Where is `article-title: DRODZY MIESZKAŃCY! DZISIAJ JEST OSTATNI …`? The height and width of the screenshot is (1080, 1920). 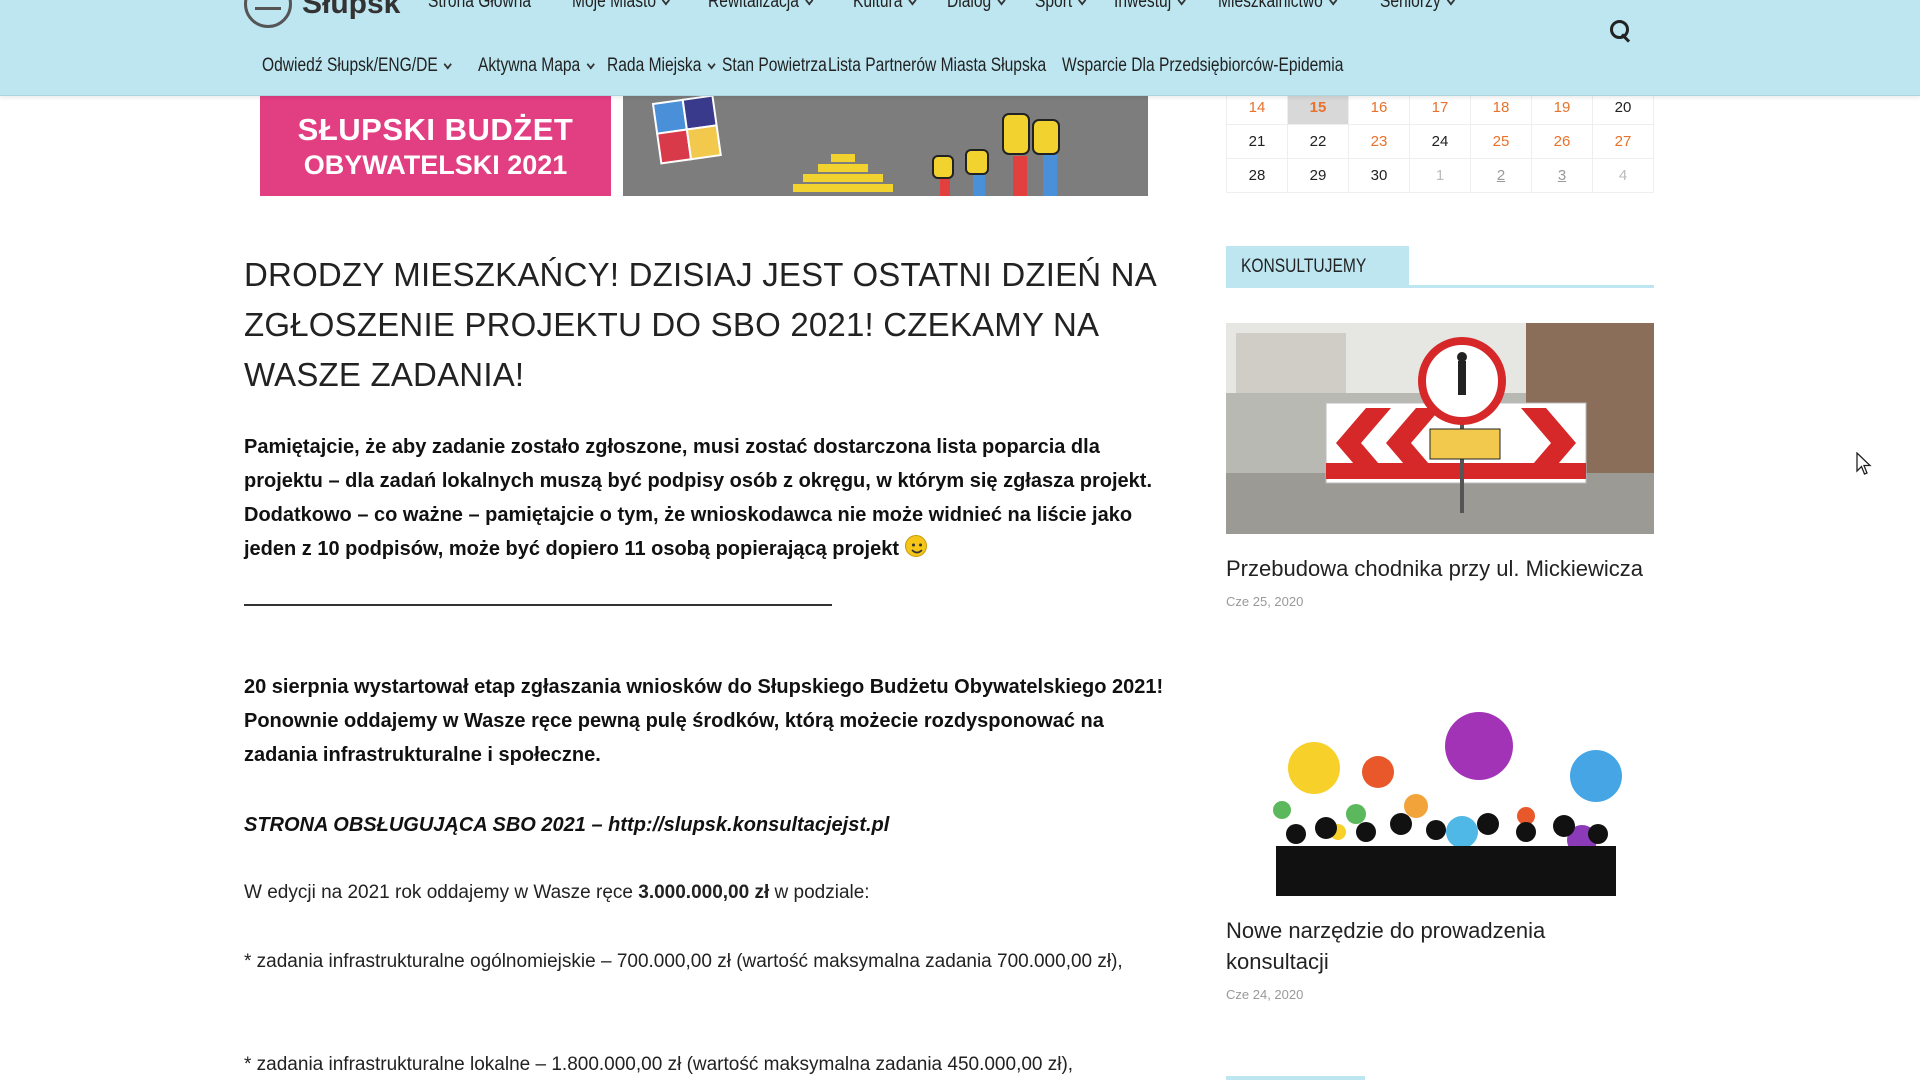
article-title: DRODZY MIESZKAŃCY! DZISIAJ JEST OSTATNI … is located at coordinates (700, 324).